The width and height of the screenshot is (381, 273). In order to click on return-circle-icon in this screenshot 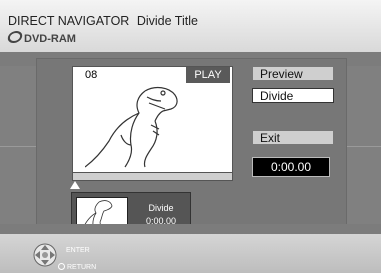, I will do `click(61, 266)`.